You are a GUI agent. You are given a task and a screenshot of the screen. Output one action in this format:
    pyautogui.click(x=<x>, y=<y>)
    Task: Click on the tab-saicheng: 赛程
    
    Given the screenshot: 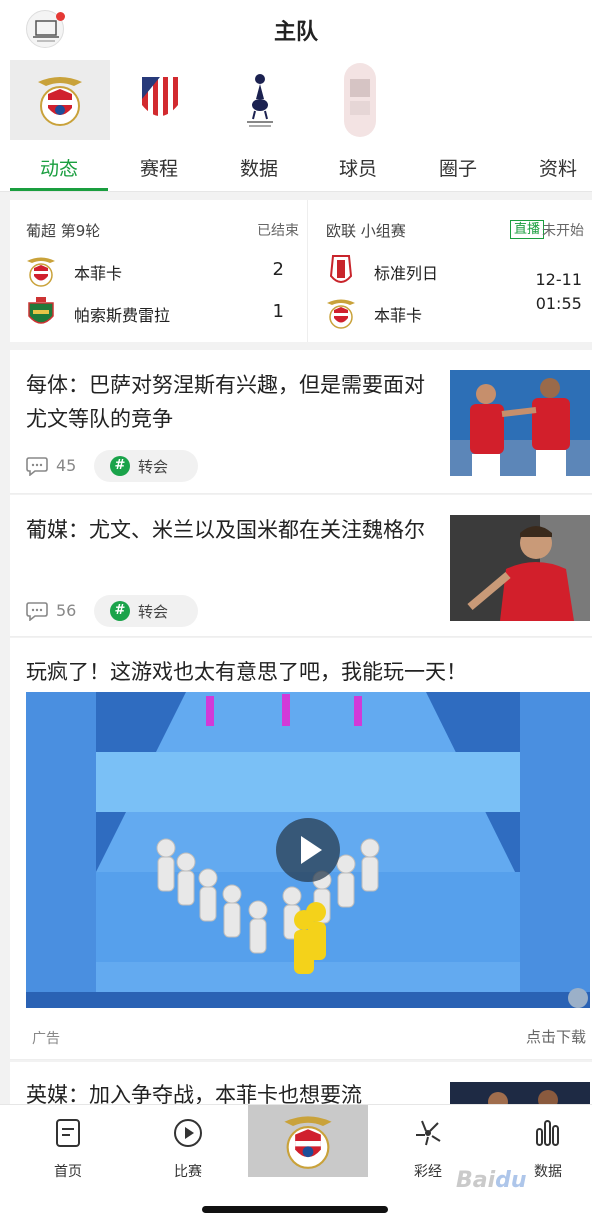 What is the action you would take?
    pyautogui.click(x=159, y=167)
    